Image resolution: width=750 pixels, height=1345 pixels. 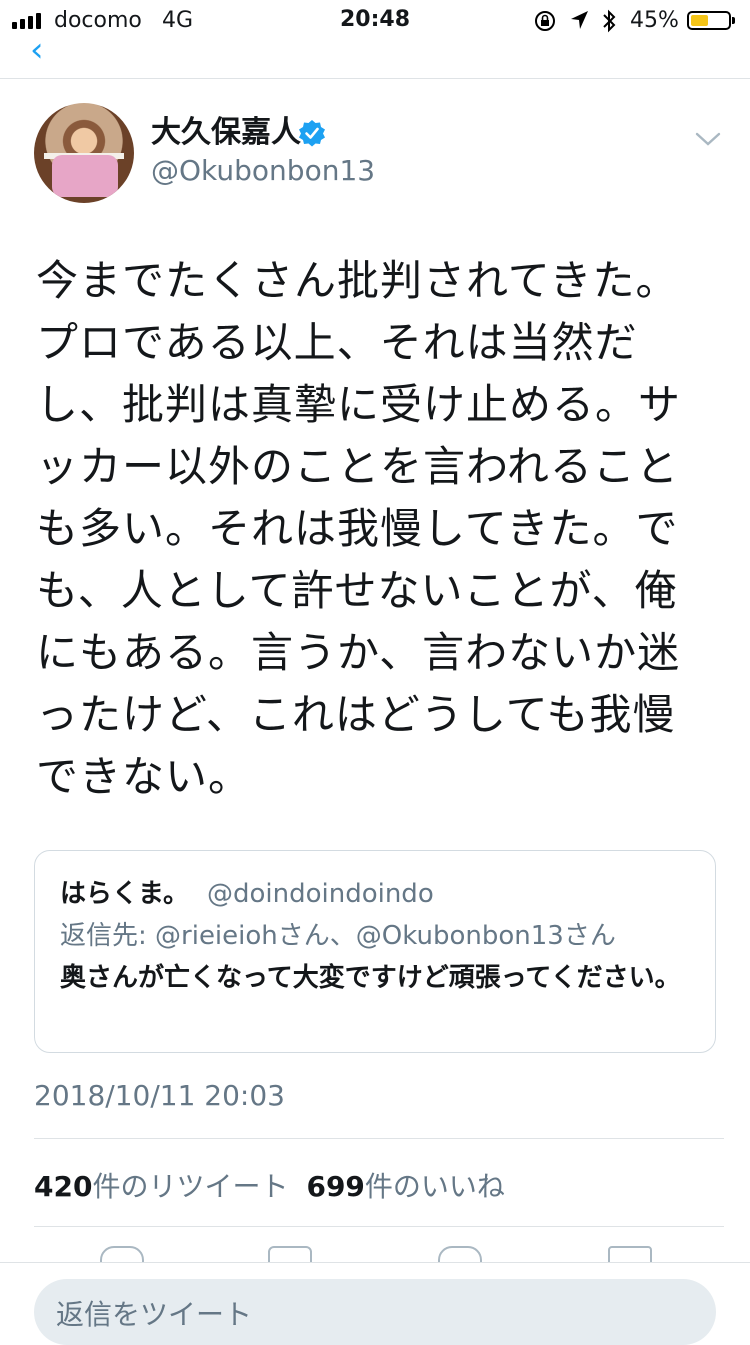 I want to click on engagement-stats: 420件のリツイート 699件のいいね, so click(x=269, y=1185).